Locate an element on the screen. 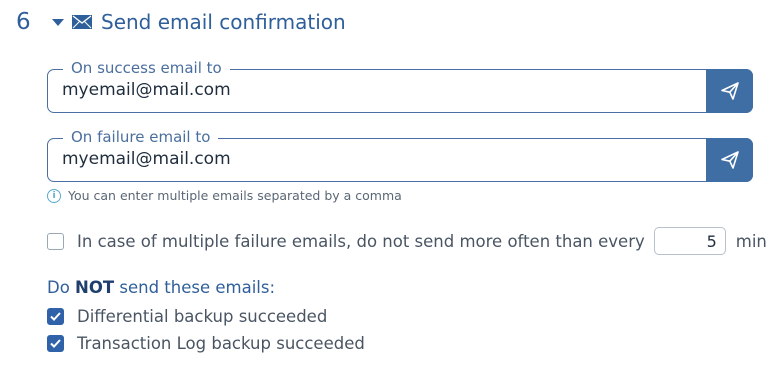 The width and height of the screenshot is (768, 366). send-test-success-button is located at coordinates (729, 91).